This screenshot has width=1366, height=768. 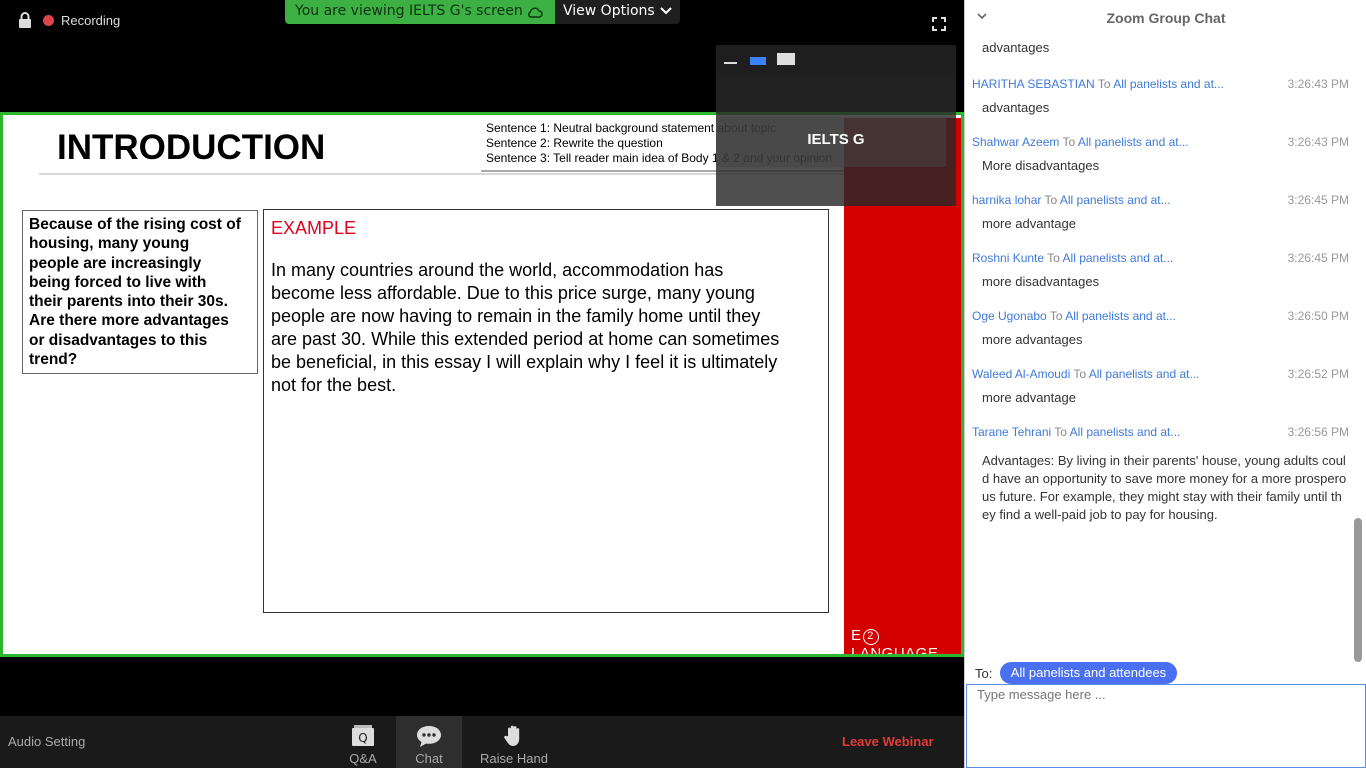 What do you see at coordinates (409, 11) in the screenshot?
I see `viewing-screen-text: You are viewing IELTS G's screen` at bounding box center [409, 11].